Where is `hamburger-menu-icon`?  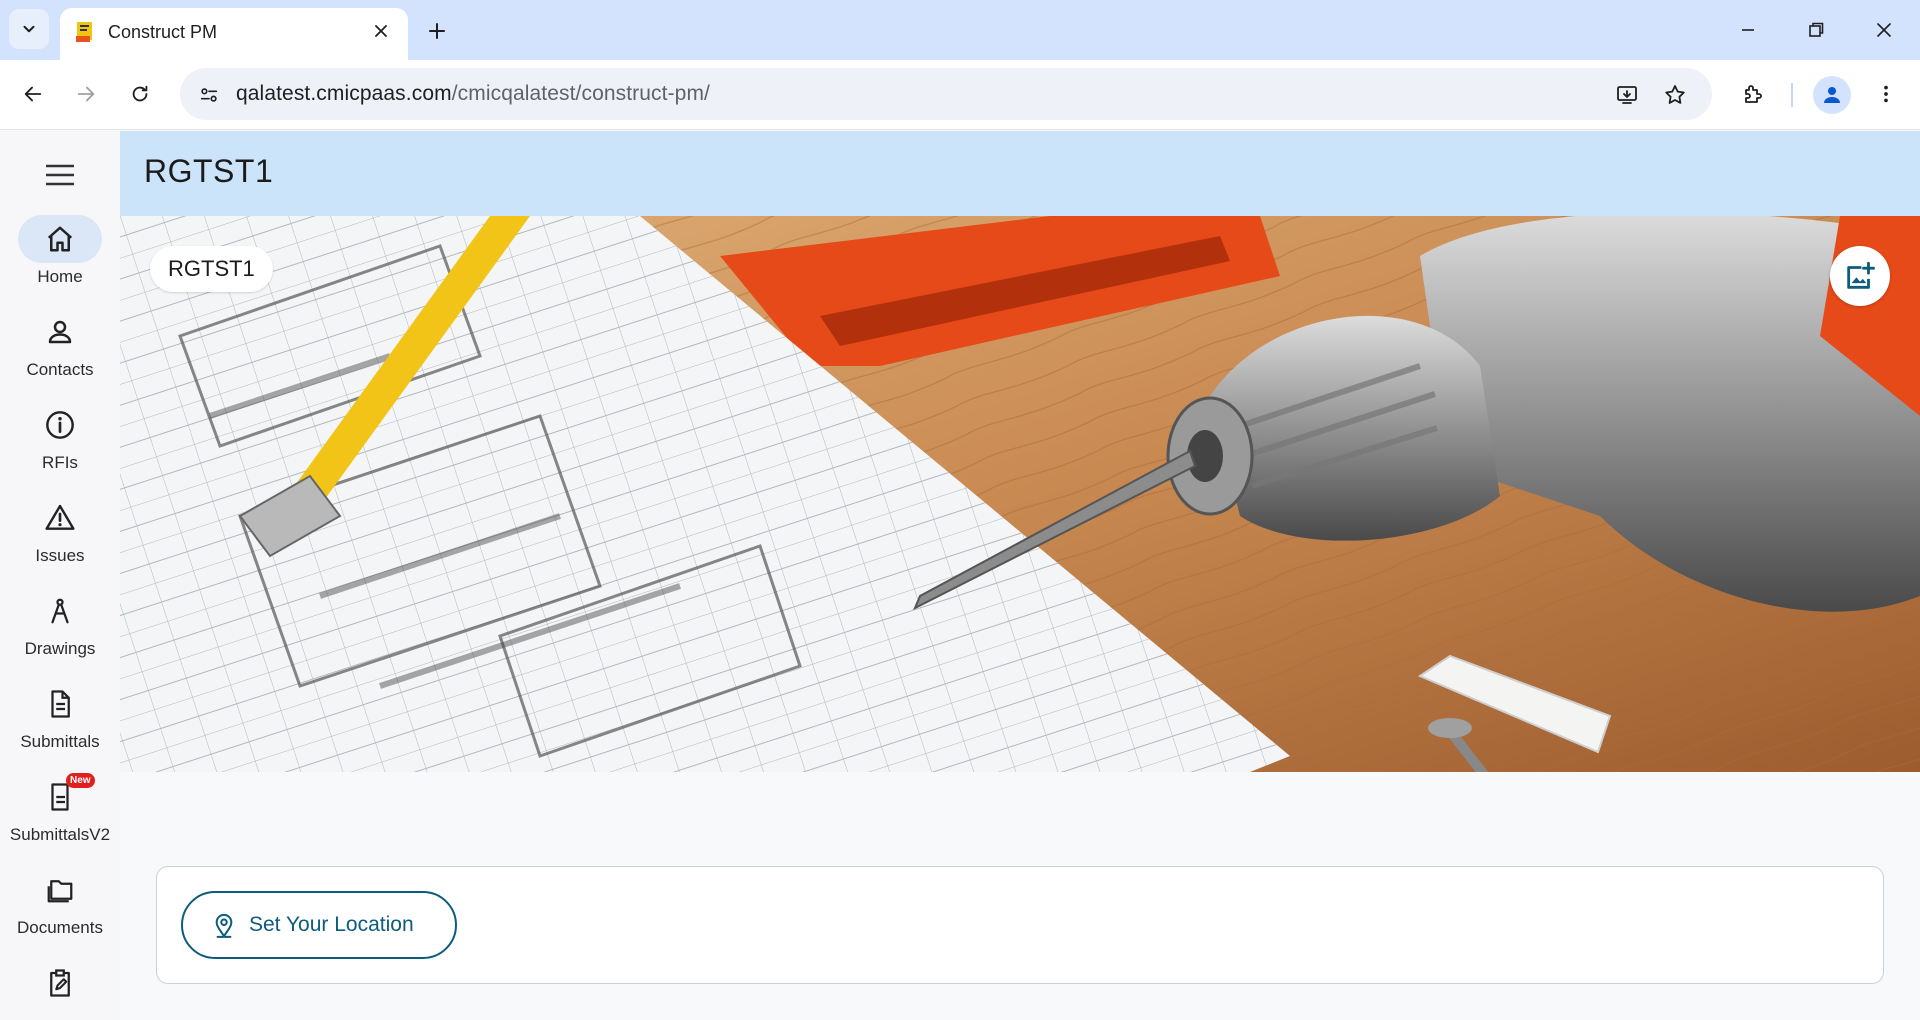 hamburger-menu-icon is located at coordinates (60, 175).